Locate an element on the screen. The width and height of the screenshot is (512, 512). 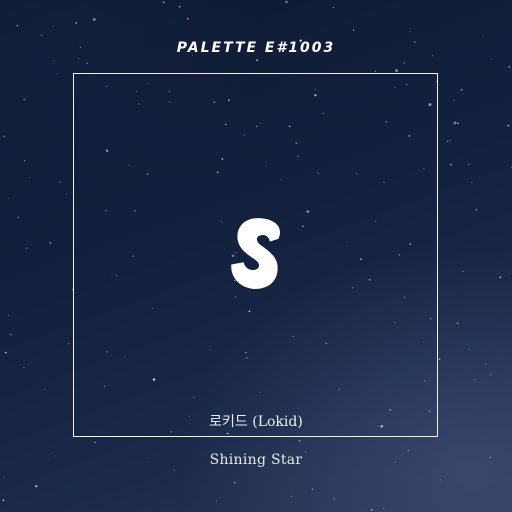
s-logo-icon is located at coordinates (255, 253).